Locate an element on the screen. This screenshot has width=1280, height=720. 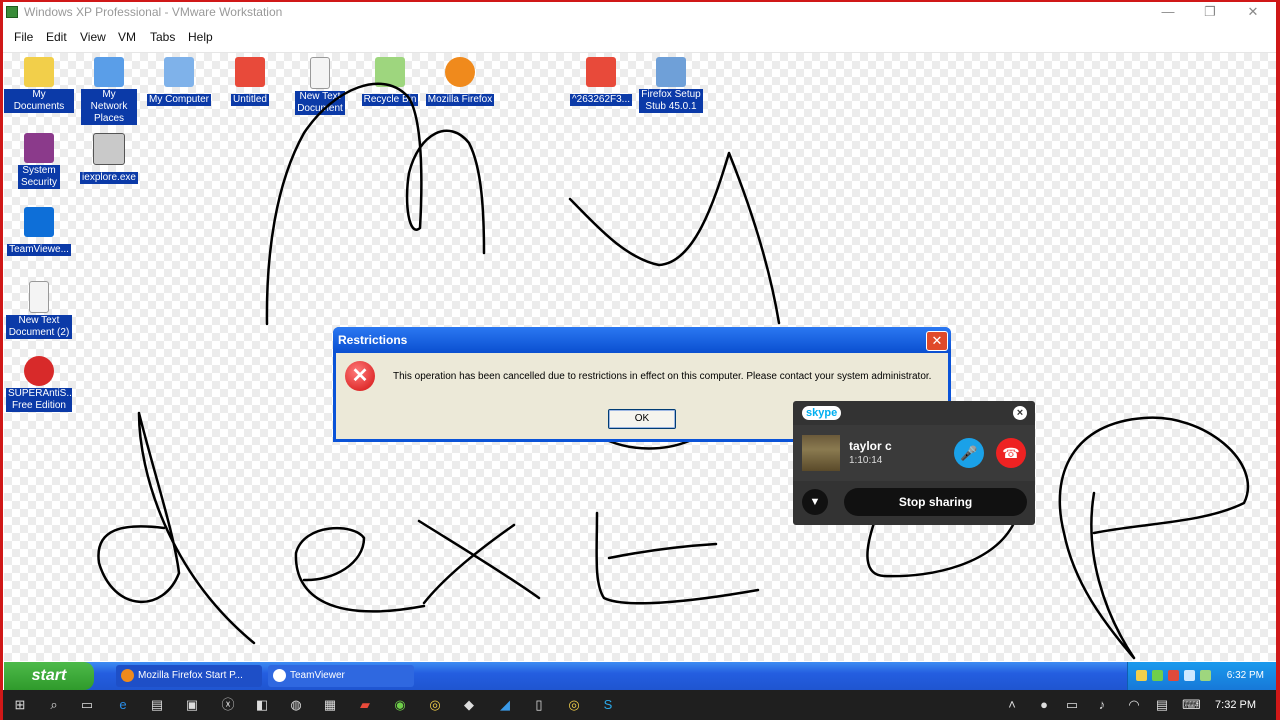
menu-help: Help is located at coordinates (200, 37).